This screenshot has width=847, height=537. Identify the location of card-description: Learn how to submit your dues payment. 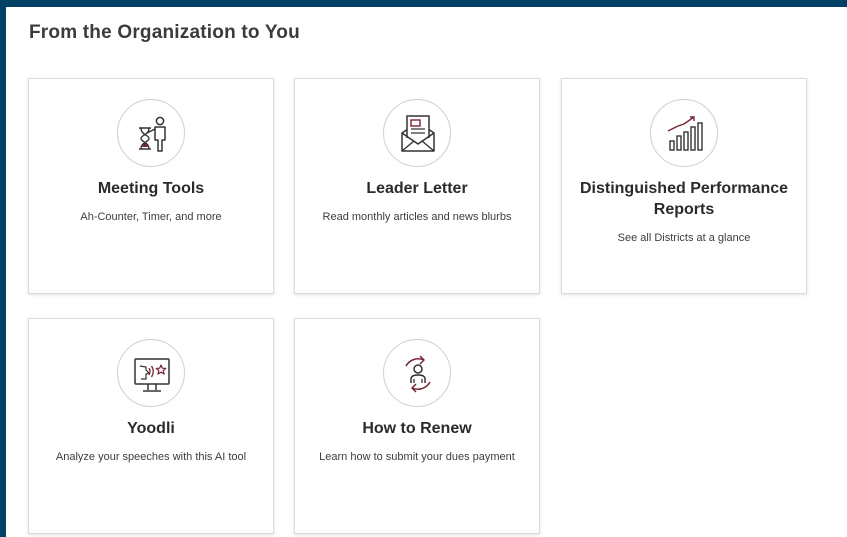
(417, 457).